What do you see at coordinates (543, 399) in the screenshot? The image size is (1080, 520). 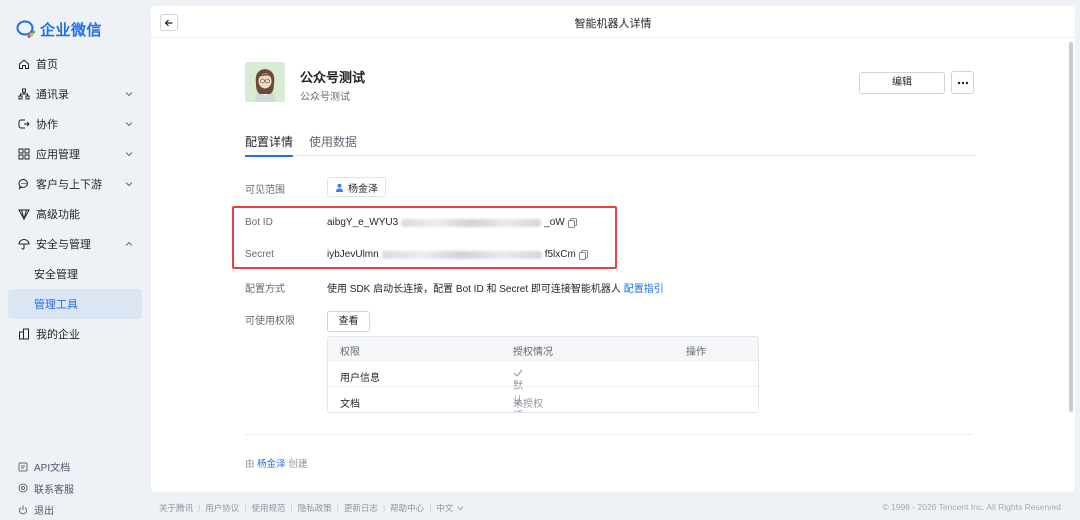 I see `table-row: 文档 未授权` at bounding box center [543, 399].